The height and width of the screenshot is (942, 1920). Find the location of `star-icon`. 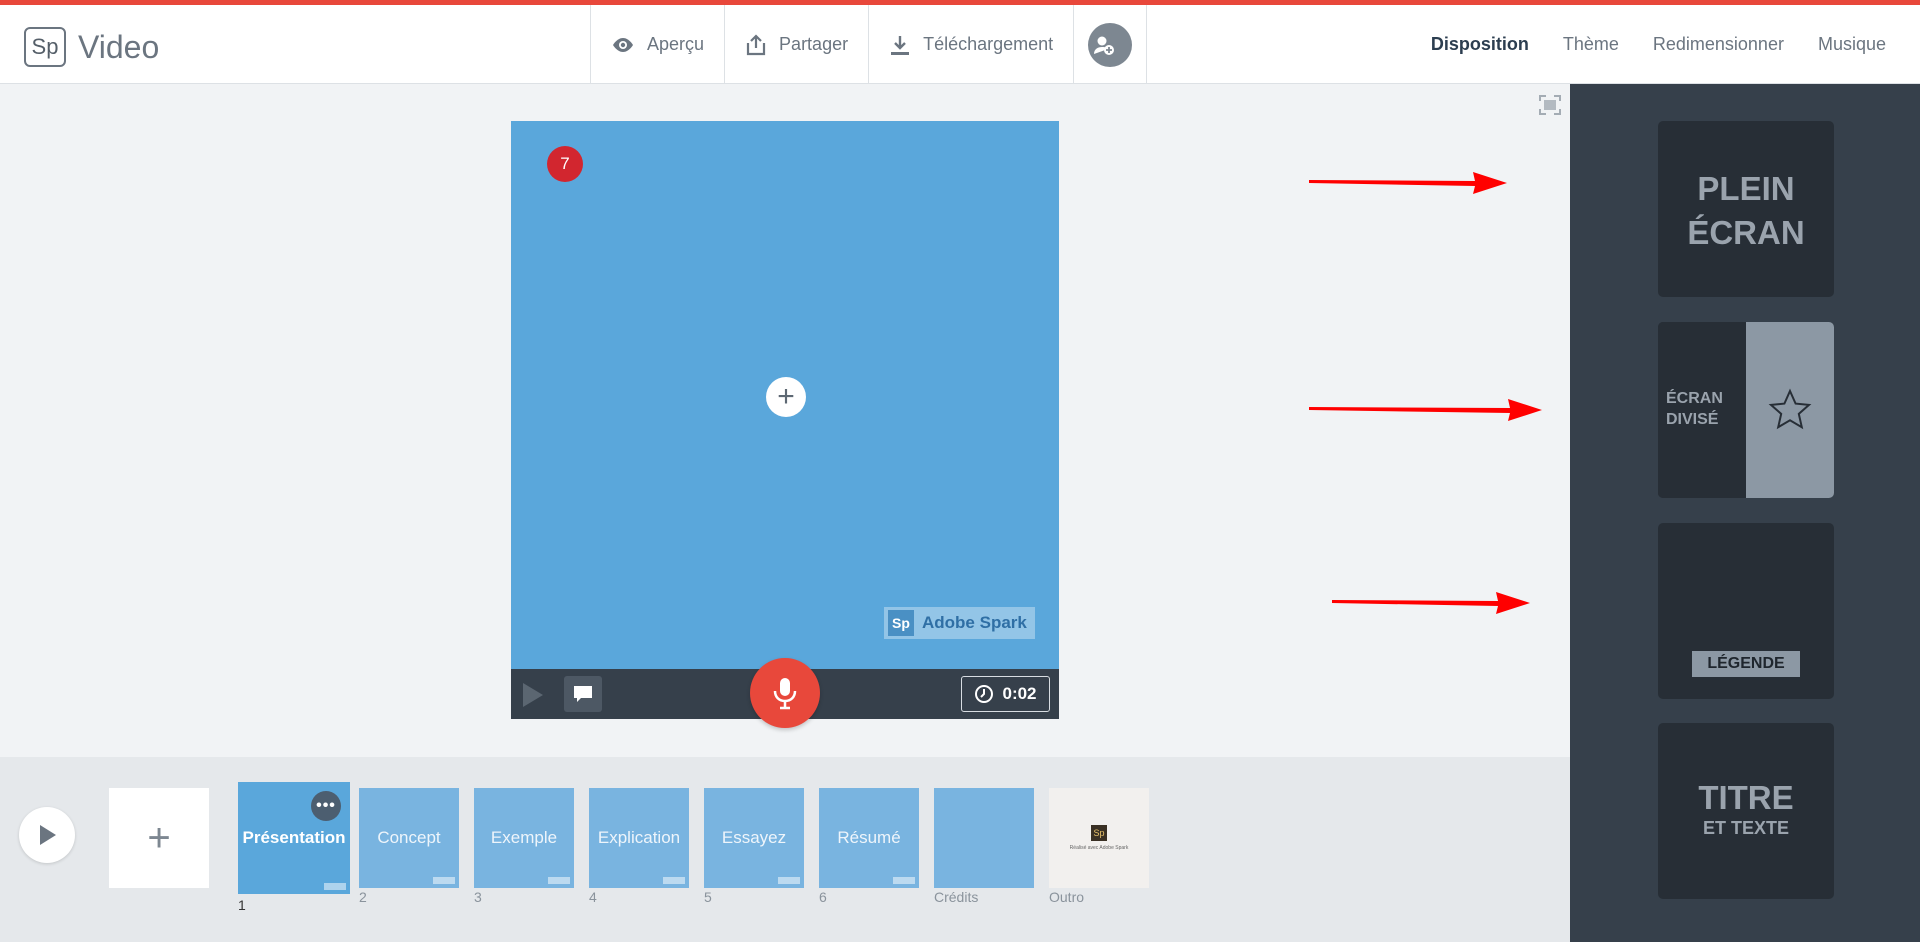

star-icon is located at coordinates (1790, 409).